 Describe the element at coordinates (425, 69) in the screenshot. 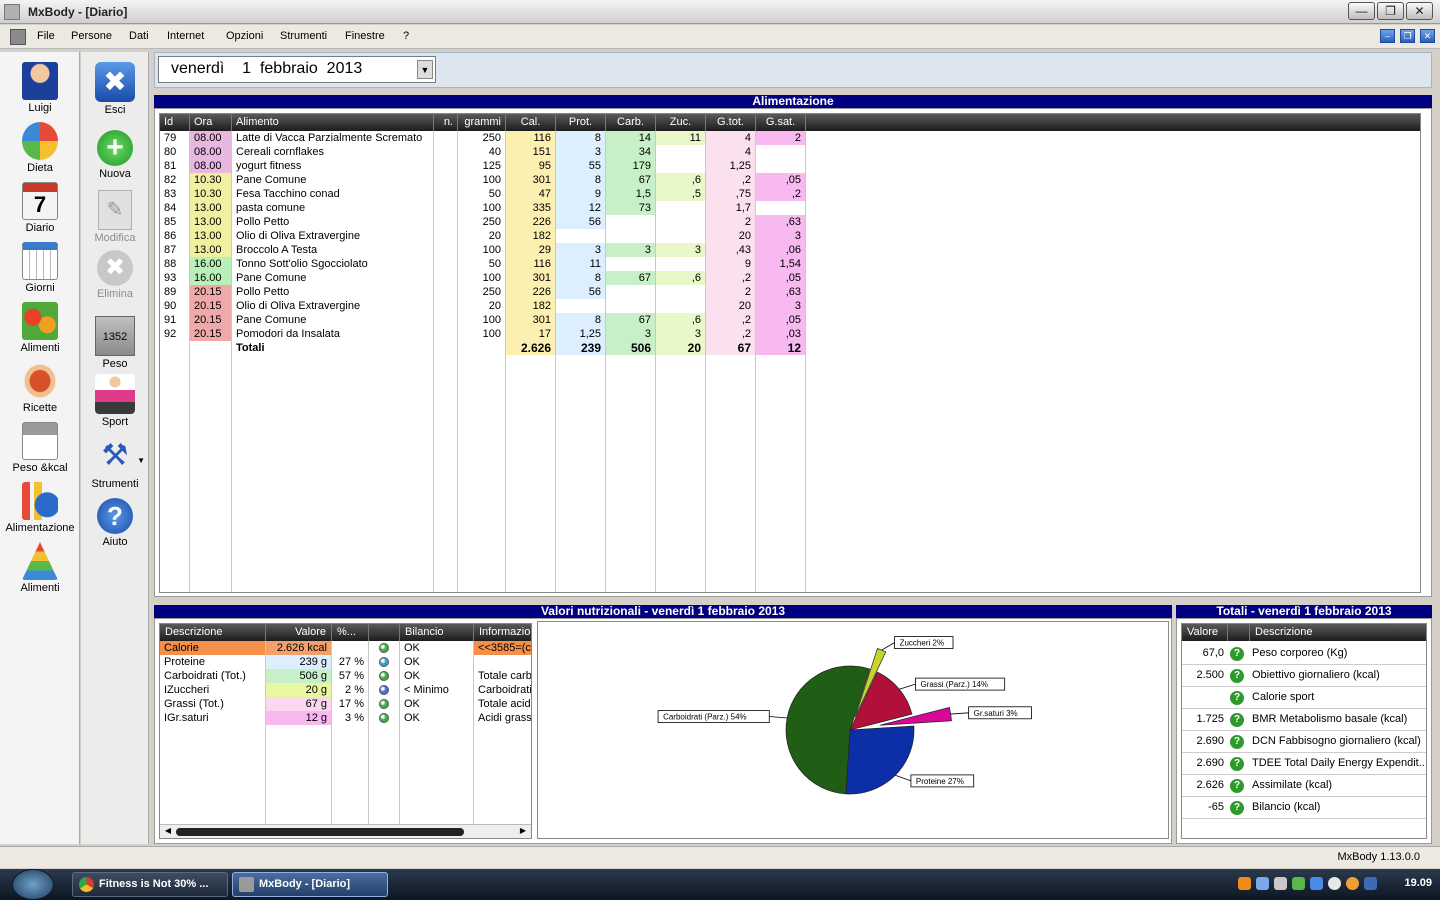

I see `chevron-down-icon: ▼` at that location.